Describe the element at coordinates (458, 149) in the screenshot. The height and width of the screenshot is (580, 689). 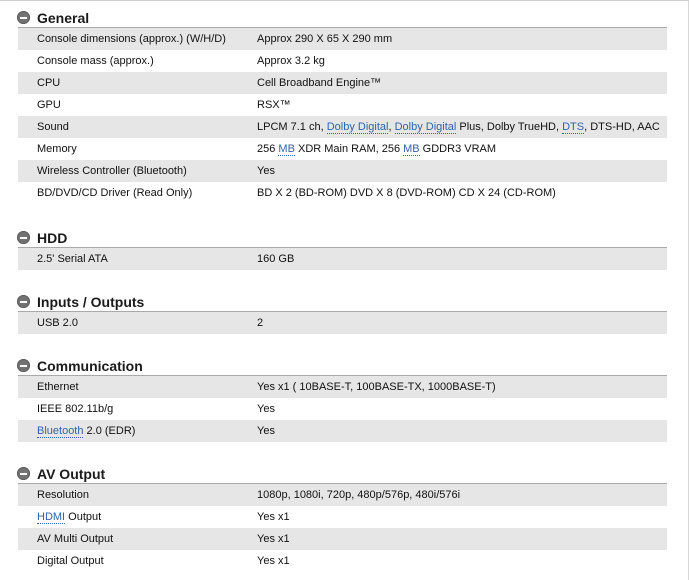
I see `value-text: GDDR3 VRAM` at that location.